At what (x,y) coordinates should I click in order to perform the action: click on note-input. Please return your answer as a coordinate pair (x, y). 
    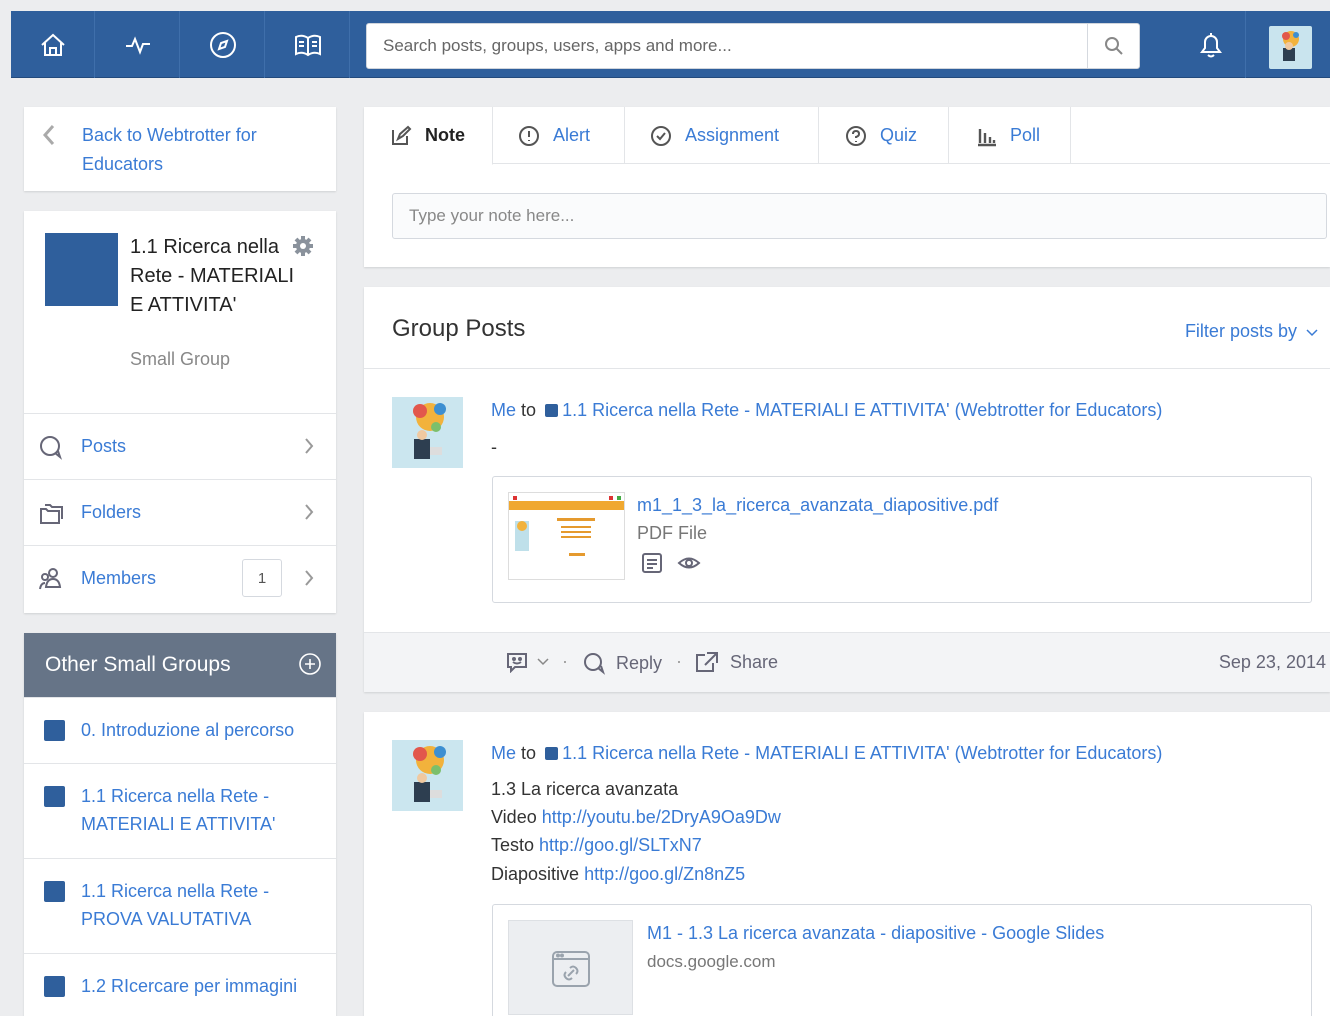
    Looking at the image, I should click on (859, 216).